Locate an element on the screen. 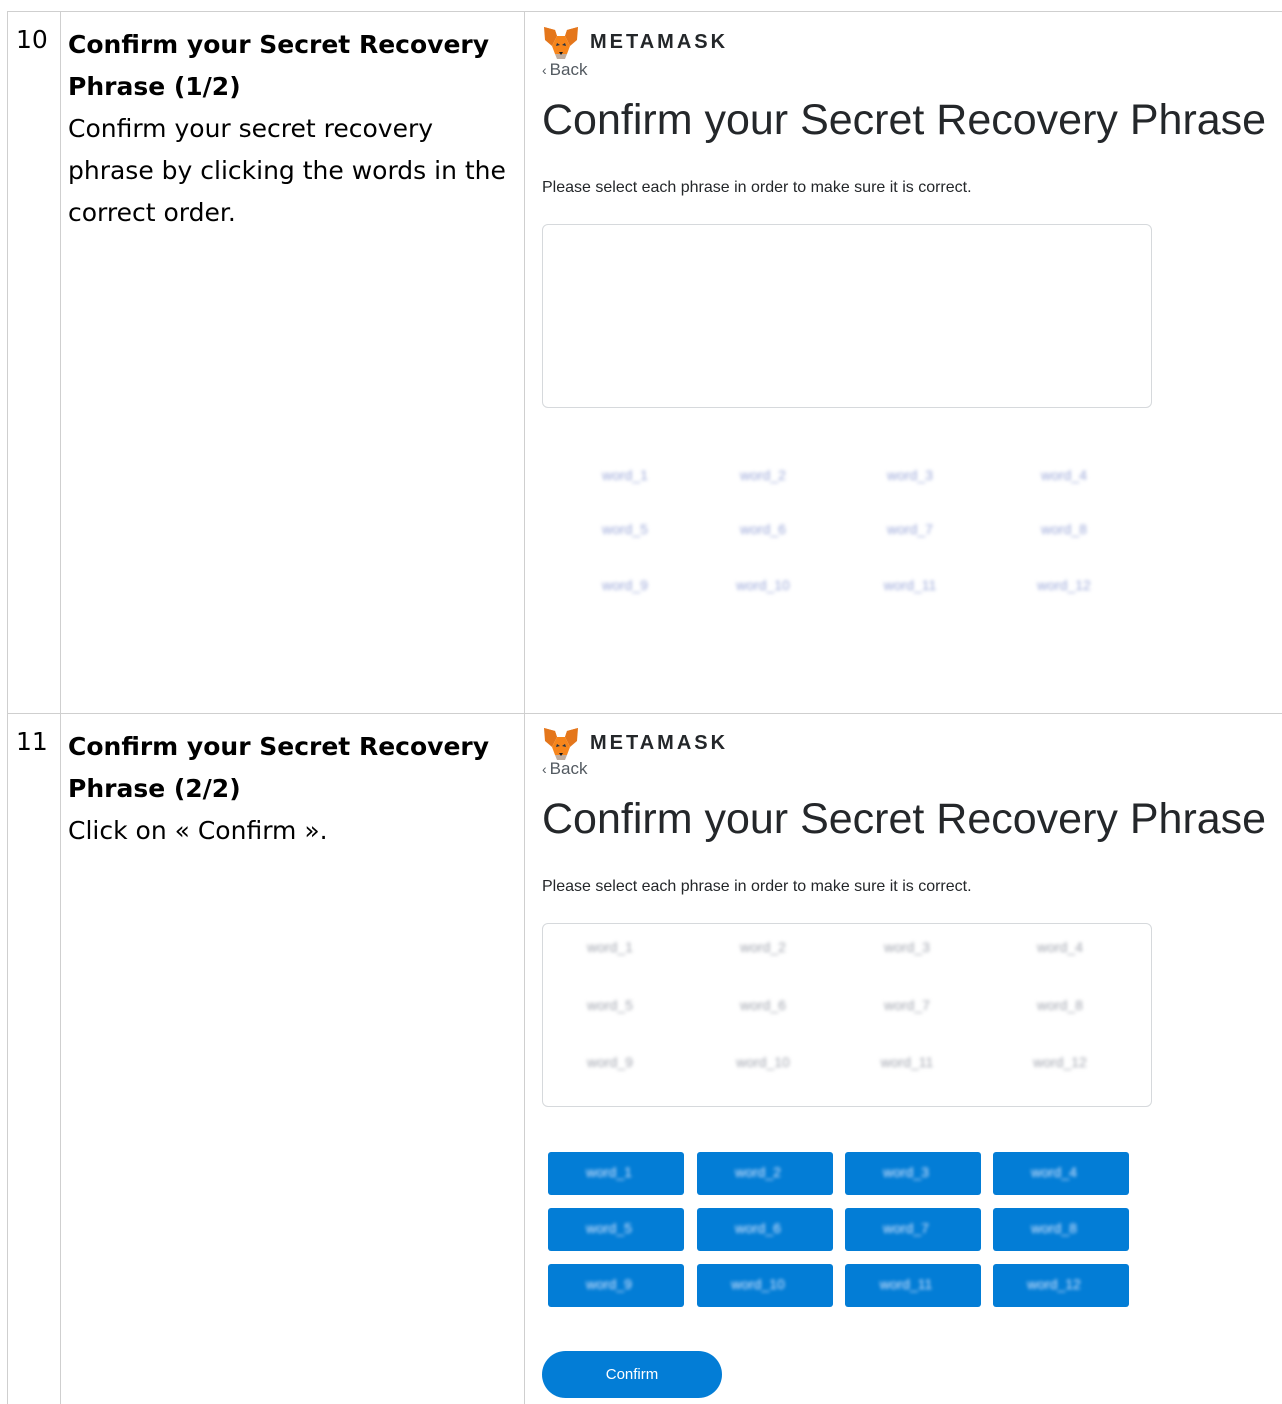 The image size is (1282, 1404). word-button-label: word_12 is located at coordinates (1054, 1284).